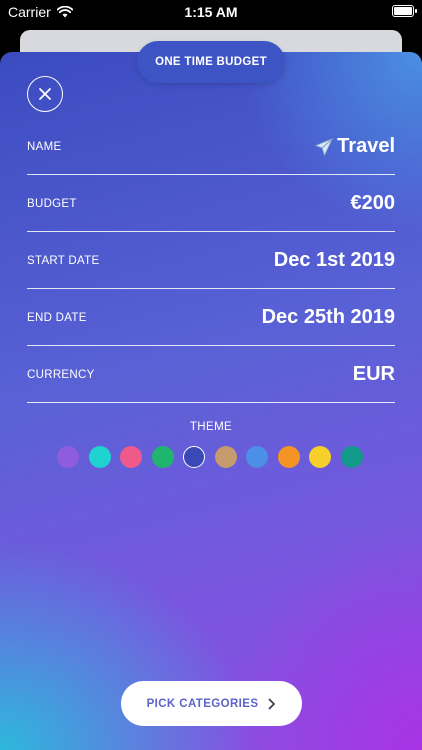  I want to click on budget-type-pill: ONE TIME BUDGET, so click(211, 62).